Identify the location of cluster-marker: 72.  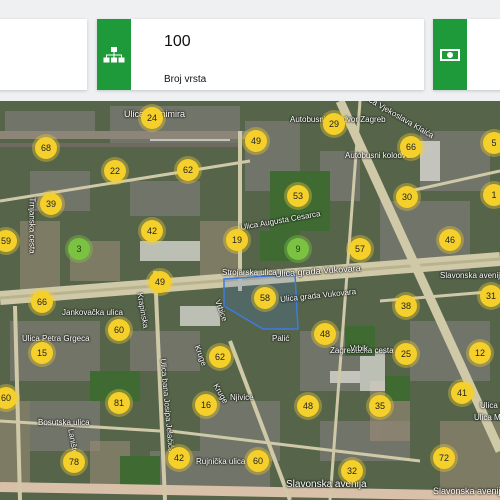
(444, 458).